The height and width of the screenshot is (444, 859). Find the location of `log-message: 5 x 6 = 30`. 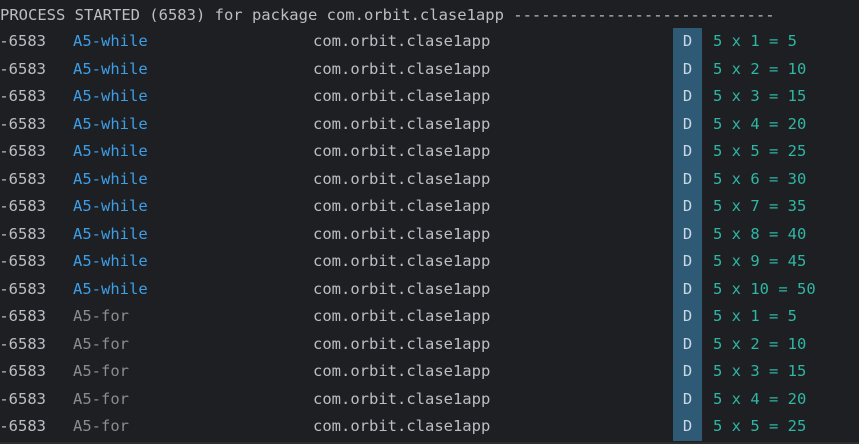

log-message: 5 x 6 = 30 is located at coordinates (760, 178).